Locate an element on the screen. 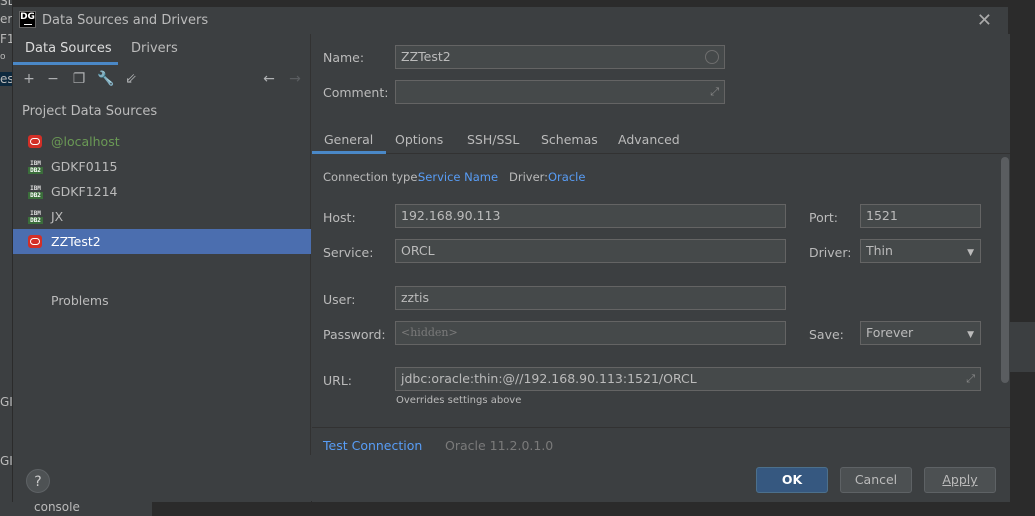 This screenshot has width=1035, height=516. data-source-item: IBM DB2 GDKF1214 is located at coordinates (162, 191).